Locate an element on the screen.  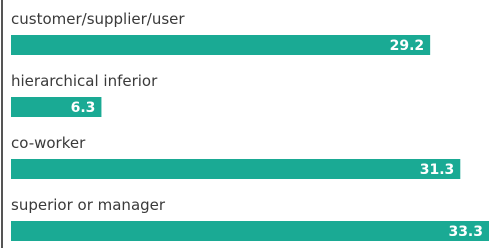
data-label: 29.2 is located at coordinates (407, 46).